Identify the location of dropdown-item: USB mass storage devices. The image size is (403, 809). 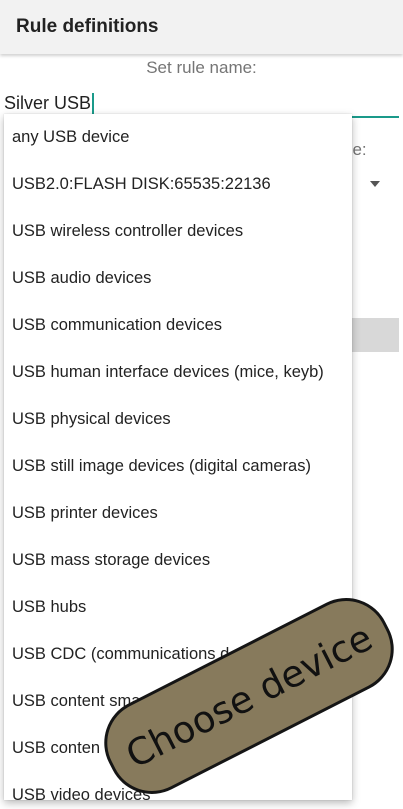
(178, 560).